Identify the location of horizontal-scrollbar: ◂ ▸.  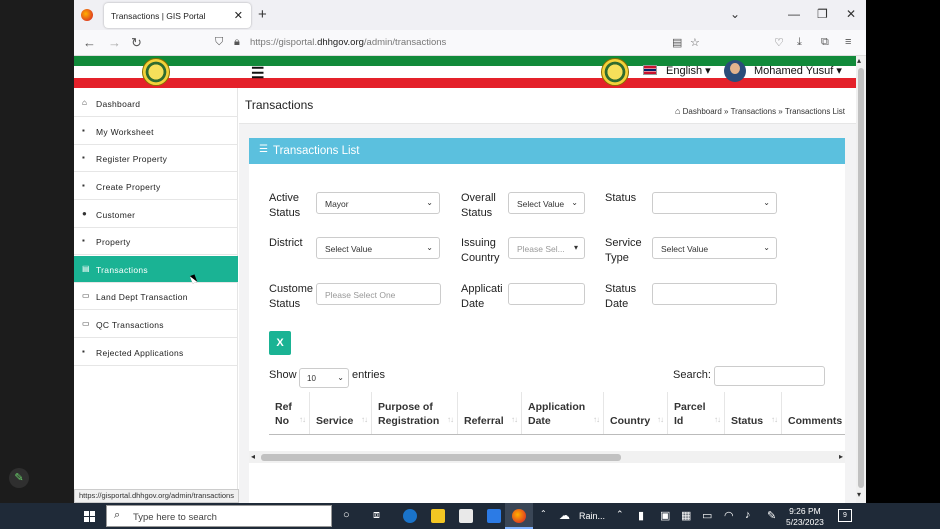
(547, 457).